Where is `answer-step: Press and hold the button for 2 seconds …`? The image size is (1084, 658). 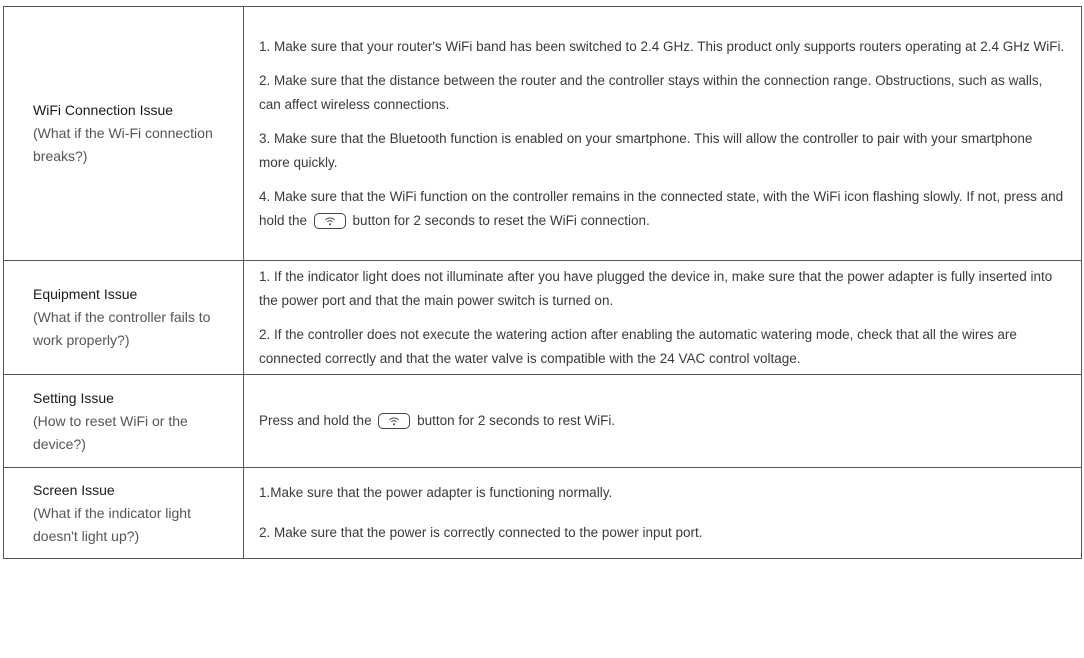 answer-step: Press and hold the button for 2 seconds … is located at coordinates (662, 421).